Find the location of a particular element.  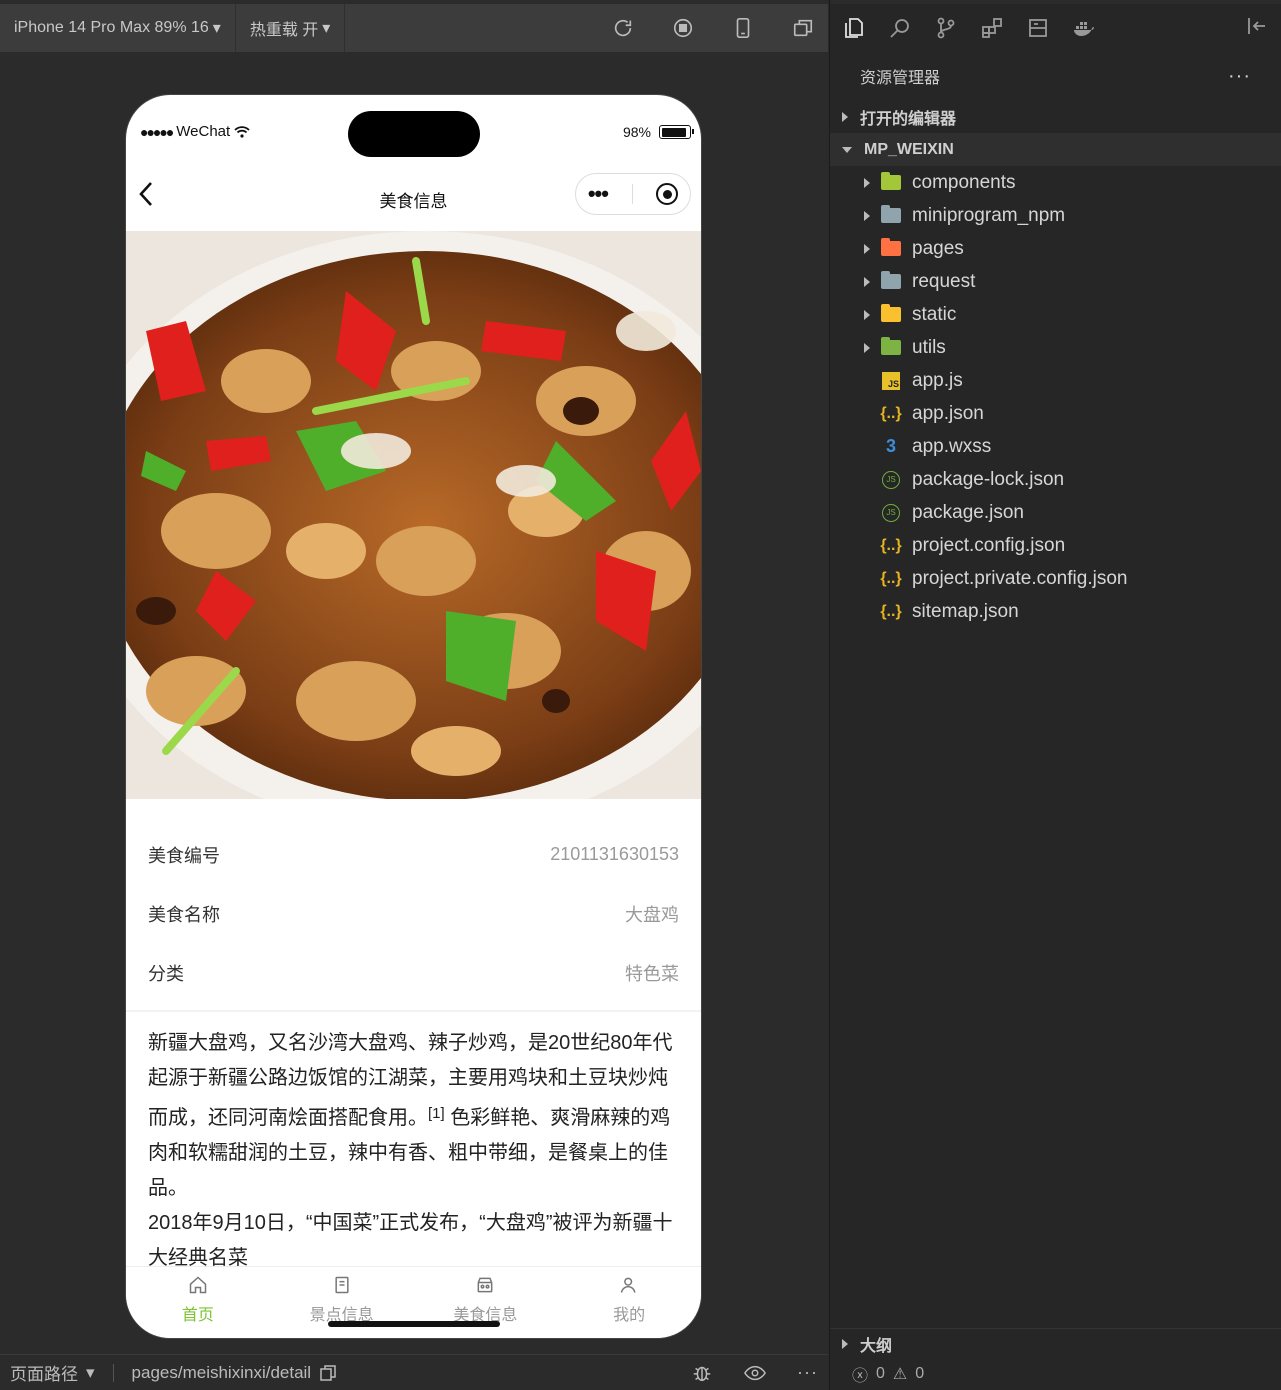

field-label: 美食名称 is located at coordinates (184, 914).